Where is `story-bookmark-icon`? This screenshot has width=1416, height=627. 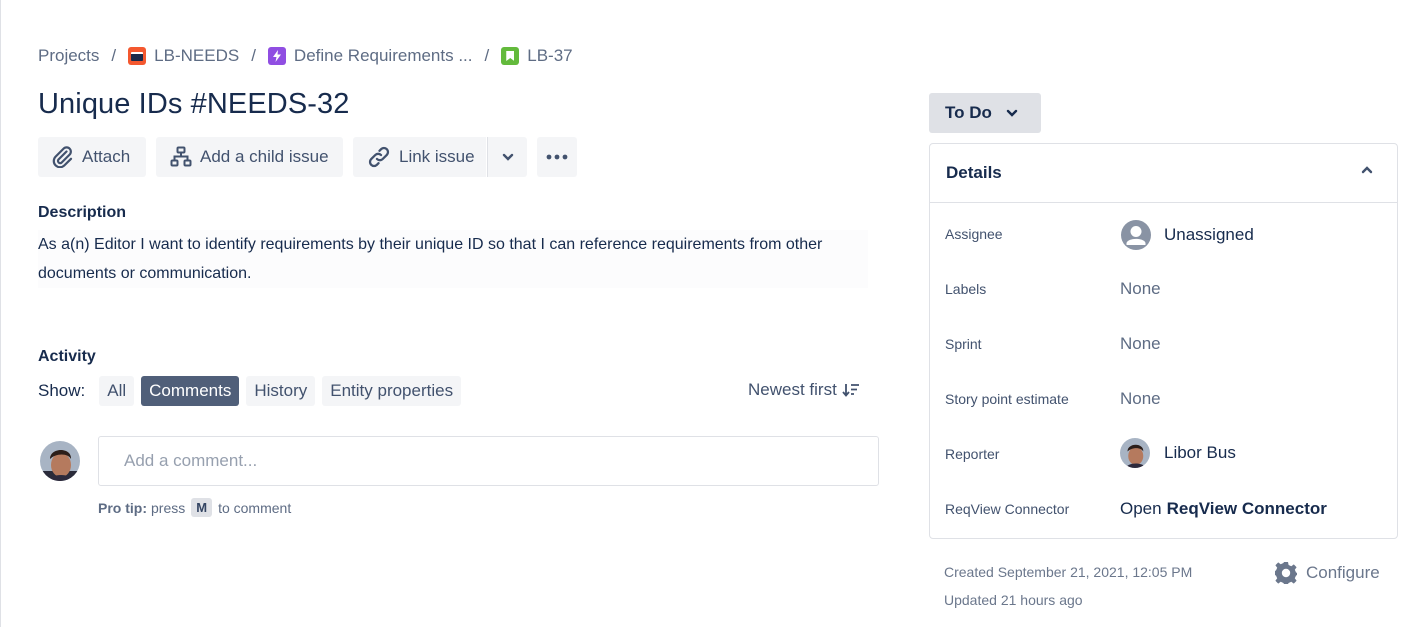 story-bookmark-icon is located at coordinates (510, 56).